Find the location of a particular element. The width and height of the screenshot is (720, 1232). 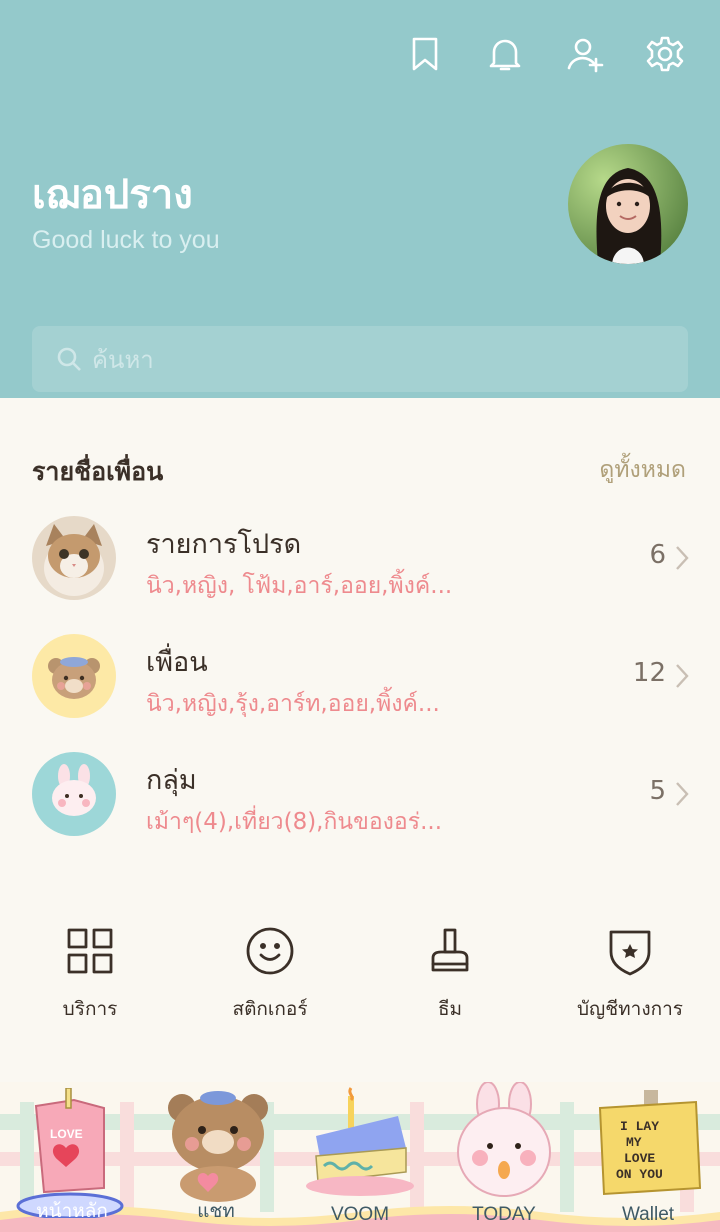

tab-label: แชท is located at coordinates (216, 1211).